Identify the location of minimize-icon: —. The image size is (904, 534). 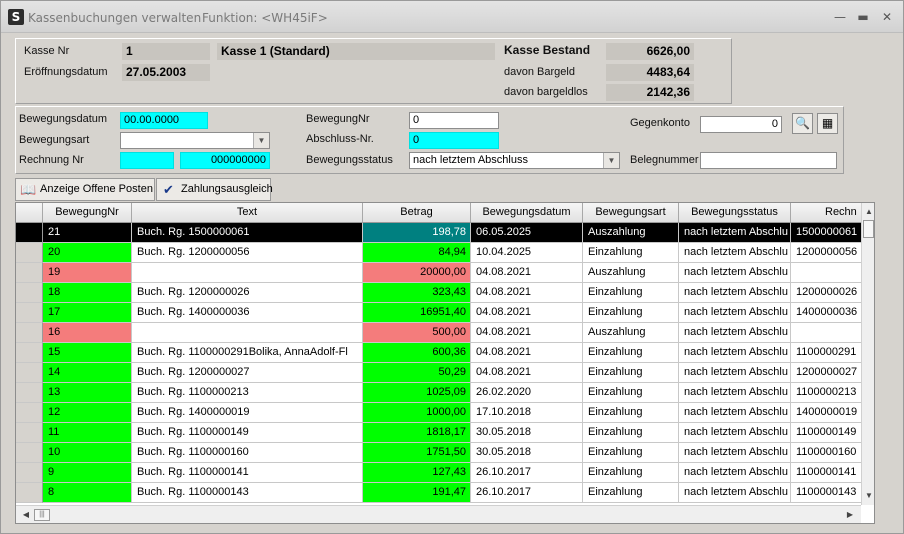
(840, 17).